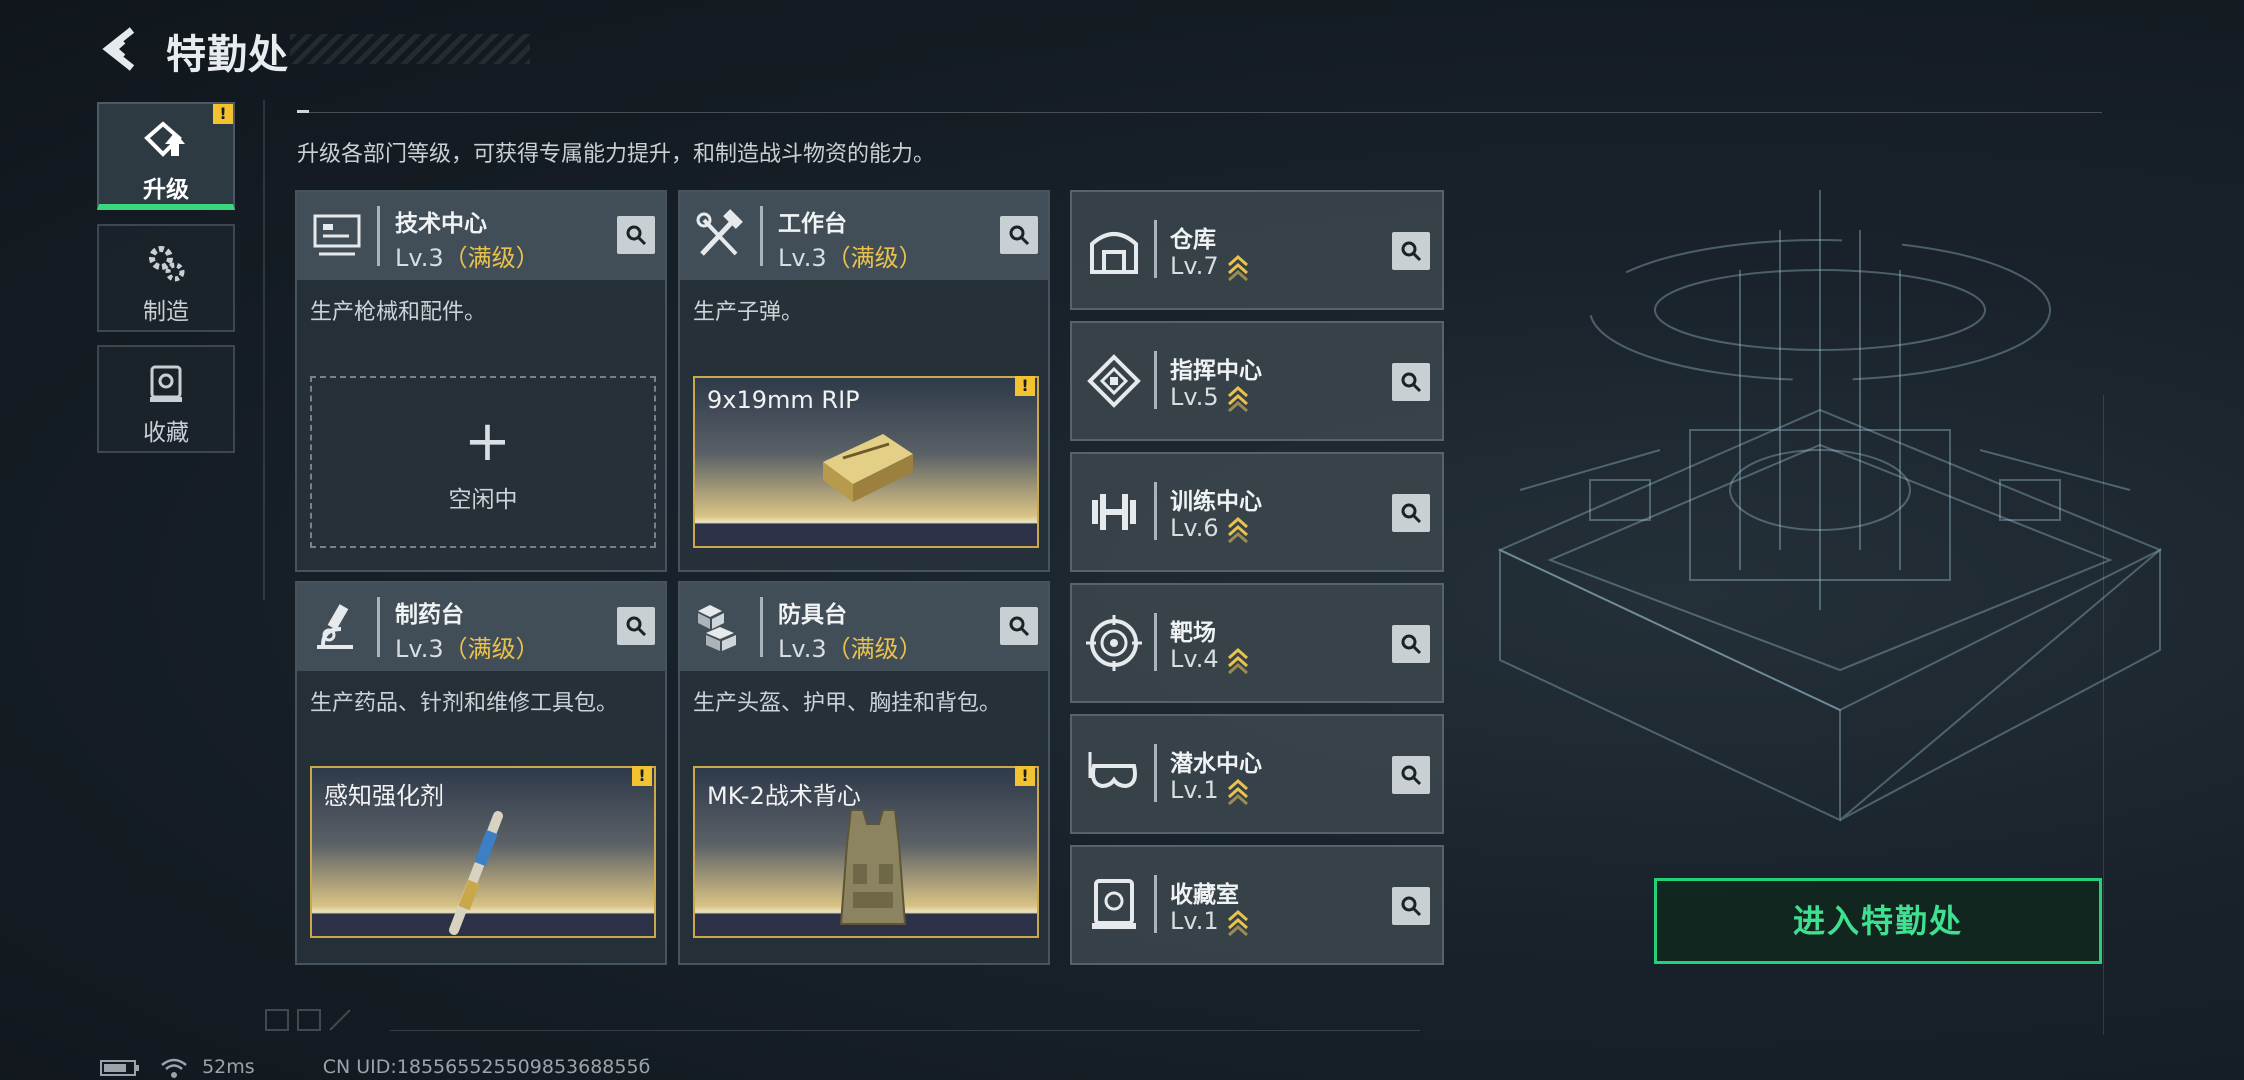 The height and width of the screenshot is (1080, 2244). What do you see at coordinates (1216, 764) in the screenshot?
I see `building-name: 潜水中心` at bounding box center [1216, 764].